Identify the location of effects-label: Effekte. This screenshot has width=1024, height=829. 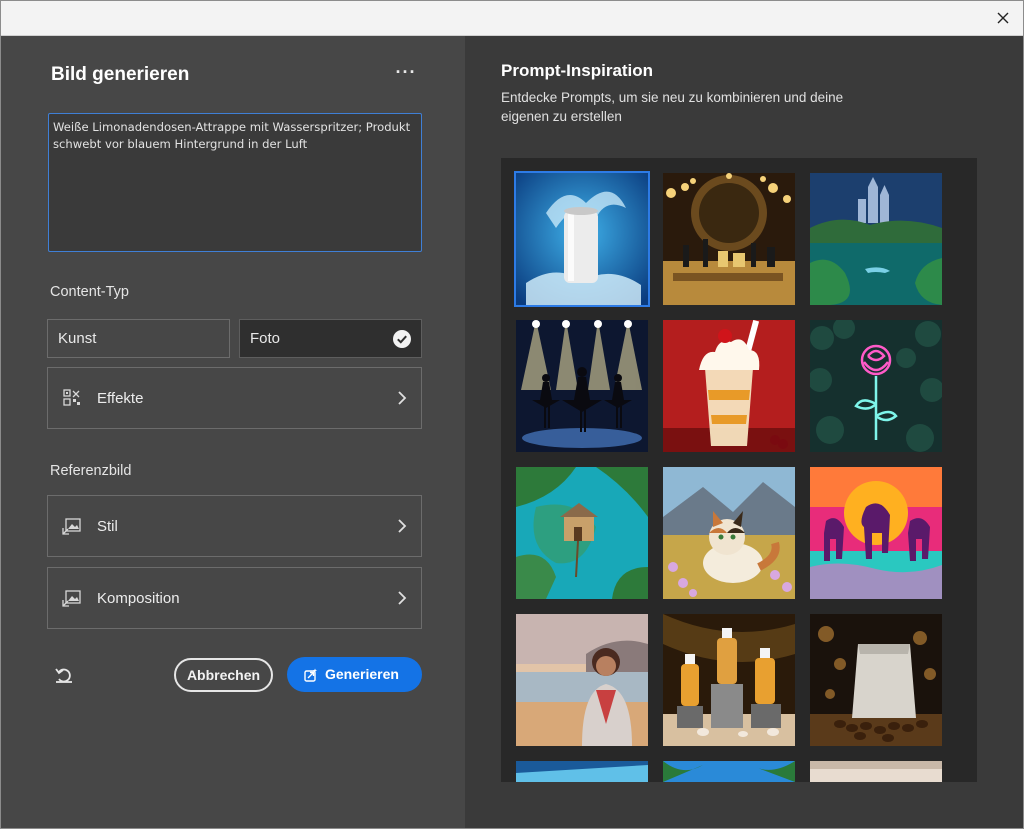
(120, 398).